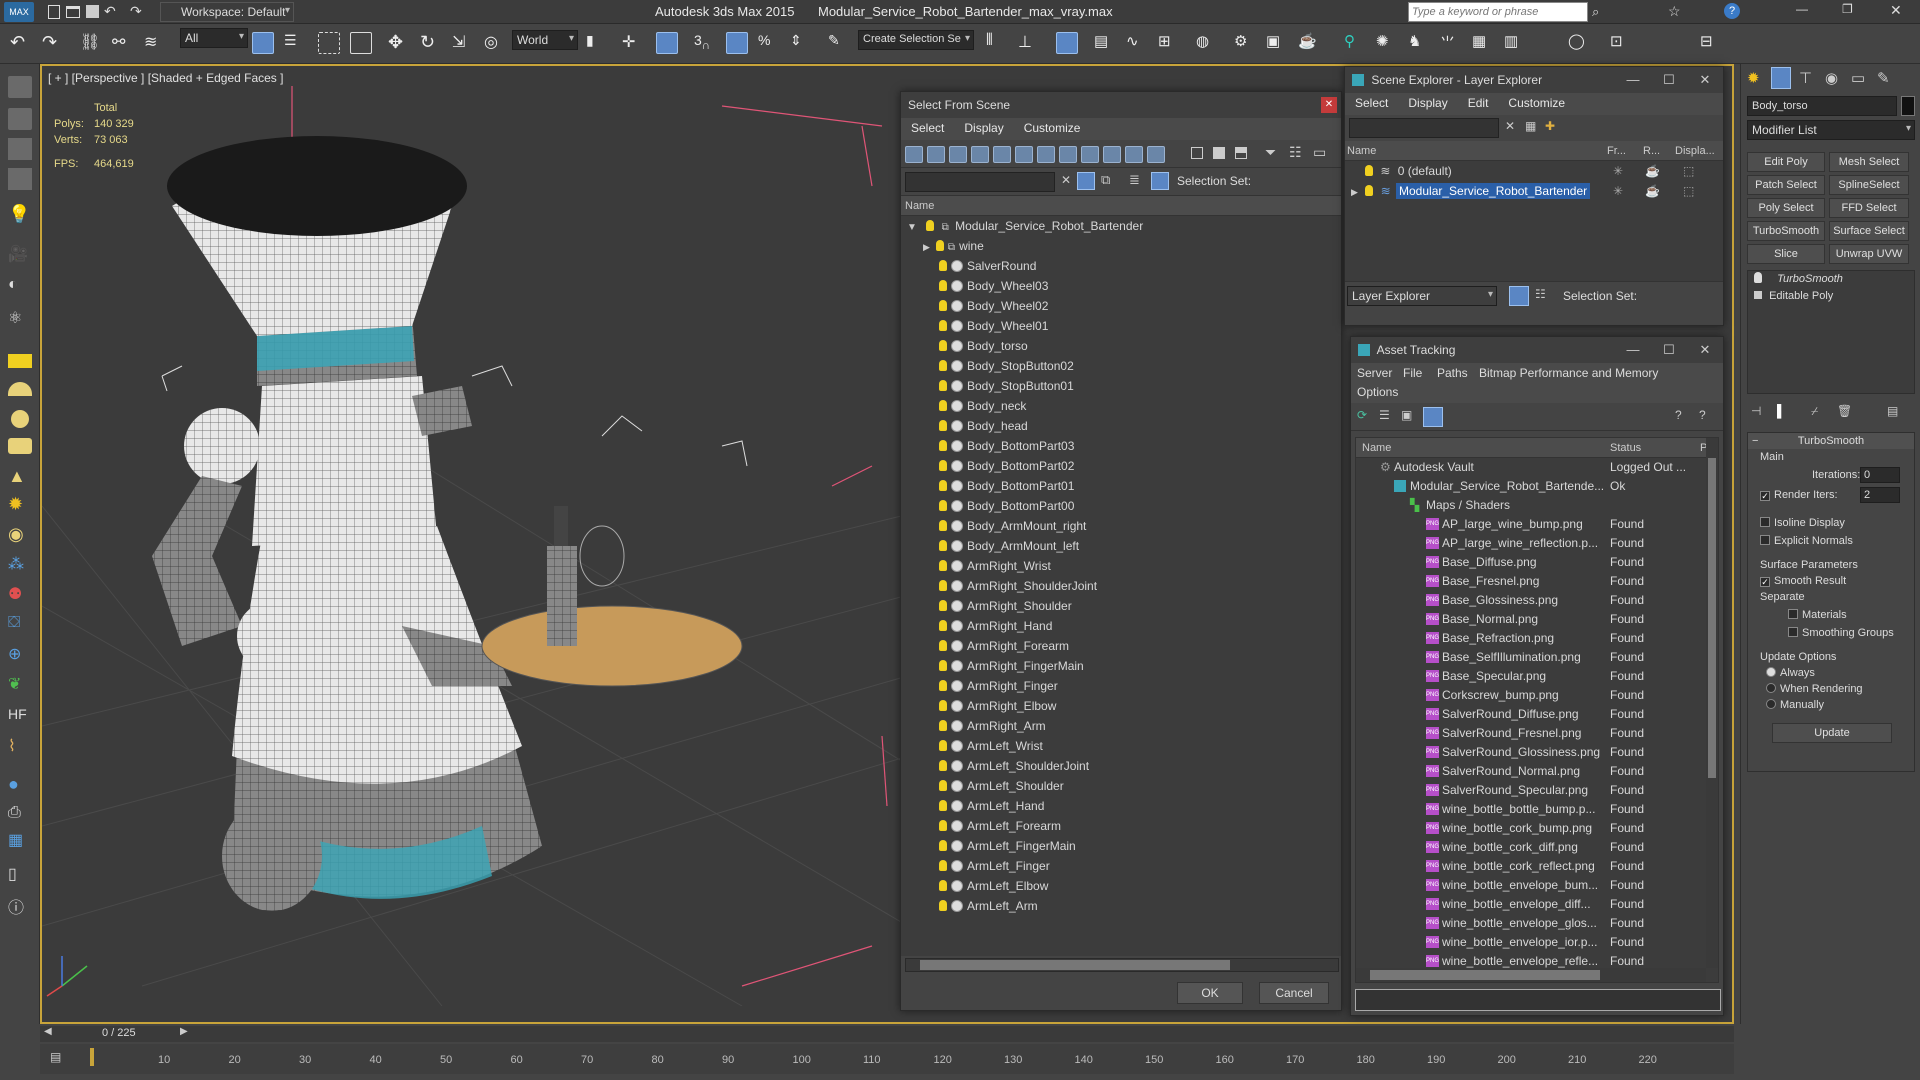 The height and width of the screenshot is (1080, 1920). What do you see at coordinates (958, 154) in the screenshot?
I see `filter-lights-icon` at bounding box center [958, 154].